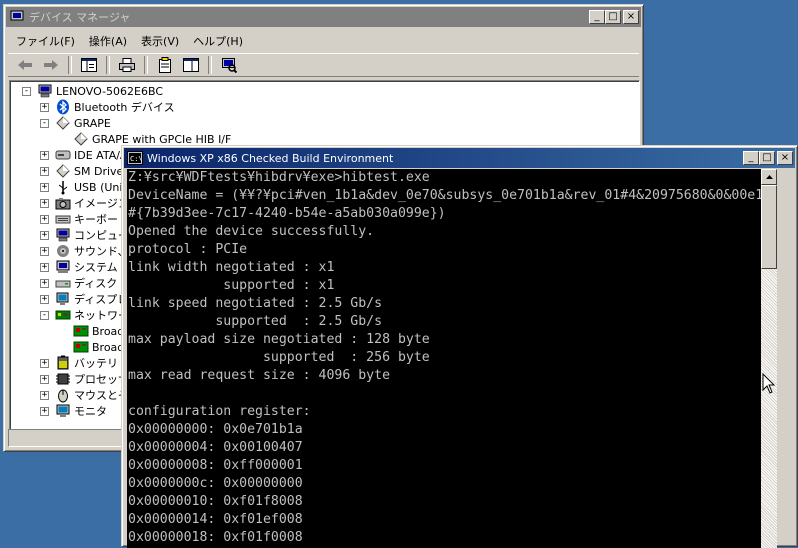  What do you see at coordinates (17, 16) in the screenshot?
I see `device-manager-icon` at bounding box center [17, 16].